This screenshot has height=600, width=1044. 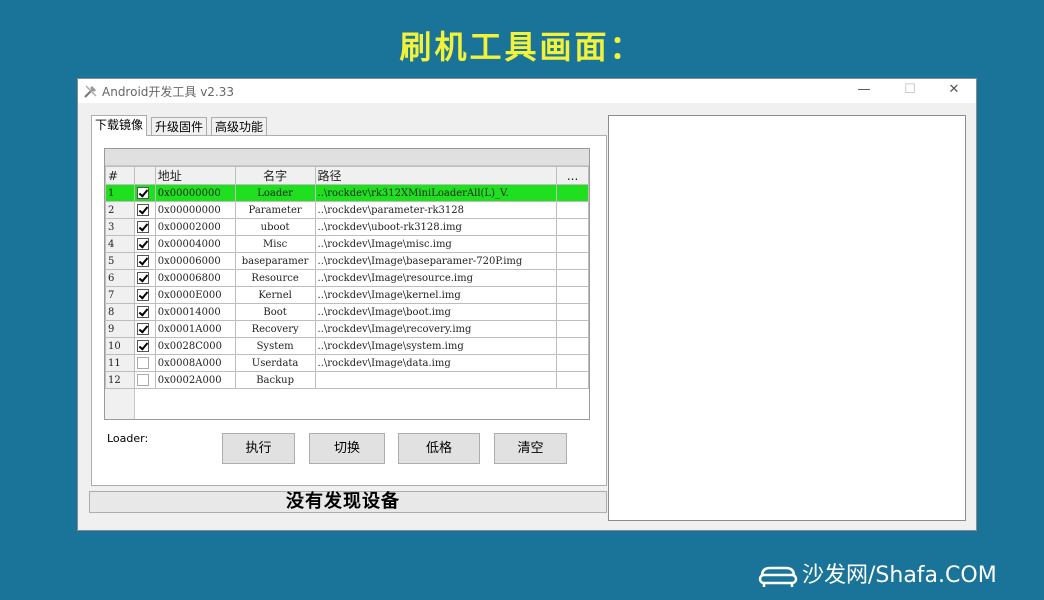 What do you see at coordinates (275, 346) in the screenshot?
I see `row-name: System` at bounding box center [275, 346].